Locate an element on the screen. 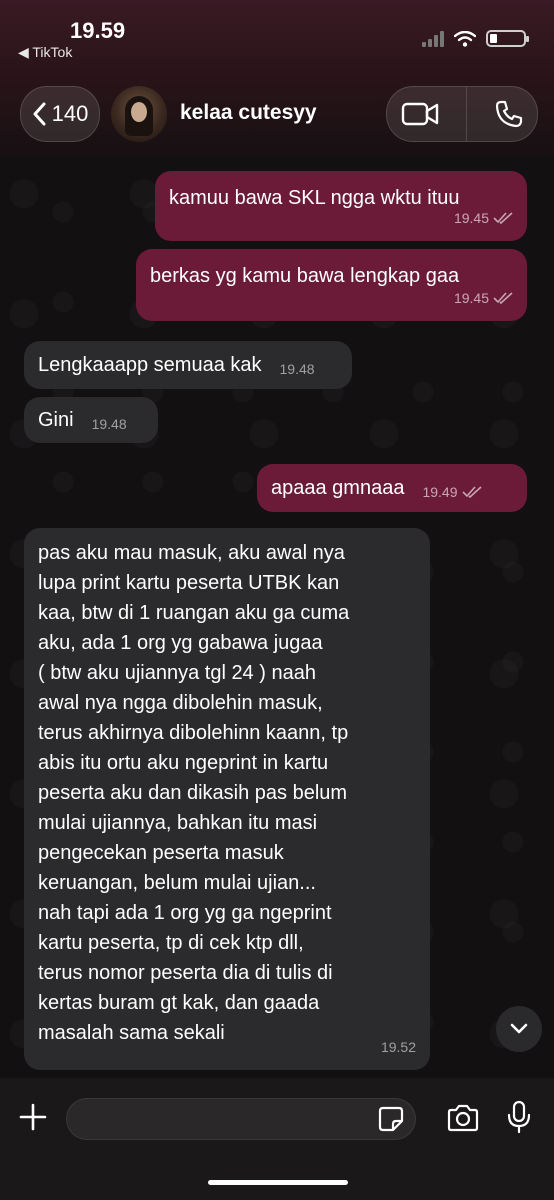 The image size is (554, 1200). message-time: 19.52 is located at coordinates (398, 1047).